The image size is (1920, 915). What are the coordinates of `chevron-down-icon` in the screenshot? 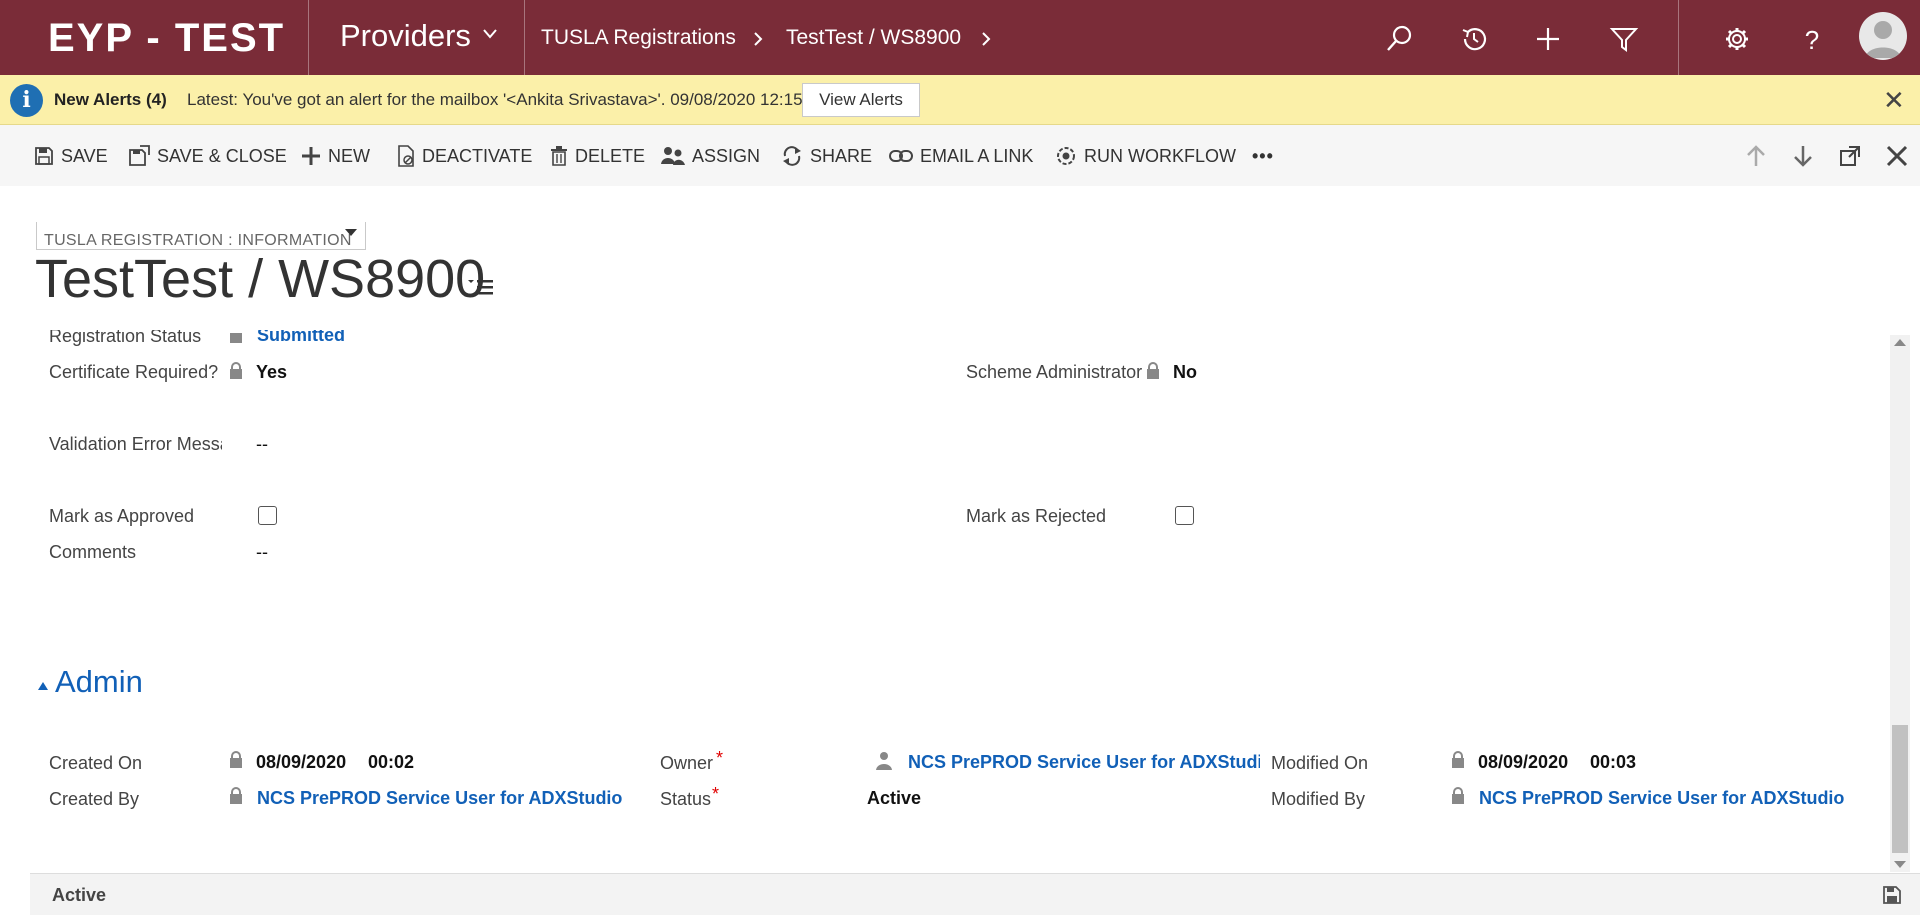 It's located at (490, 34).